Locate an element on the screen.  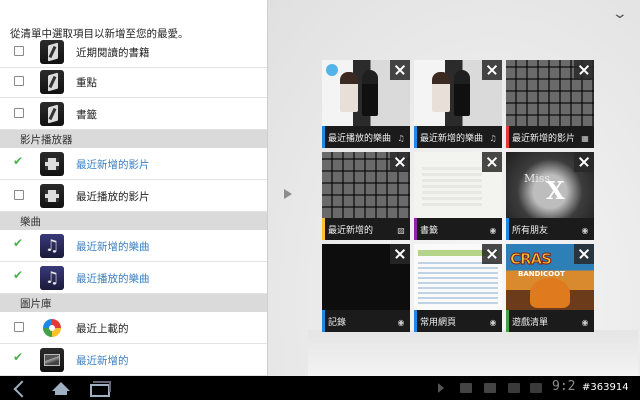
list-item-label: 最近新增的 is located at coordinates (102, 361).